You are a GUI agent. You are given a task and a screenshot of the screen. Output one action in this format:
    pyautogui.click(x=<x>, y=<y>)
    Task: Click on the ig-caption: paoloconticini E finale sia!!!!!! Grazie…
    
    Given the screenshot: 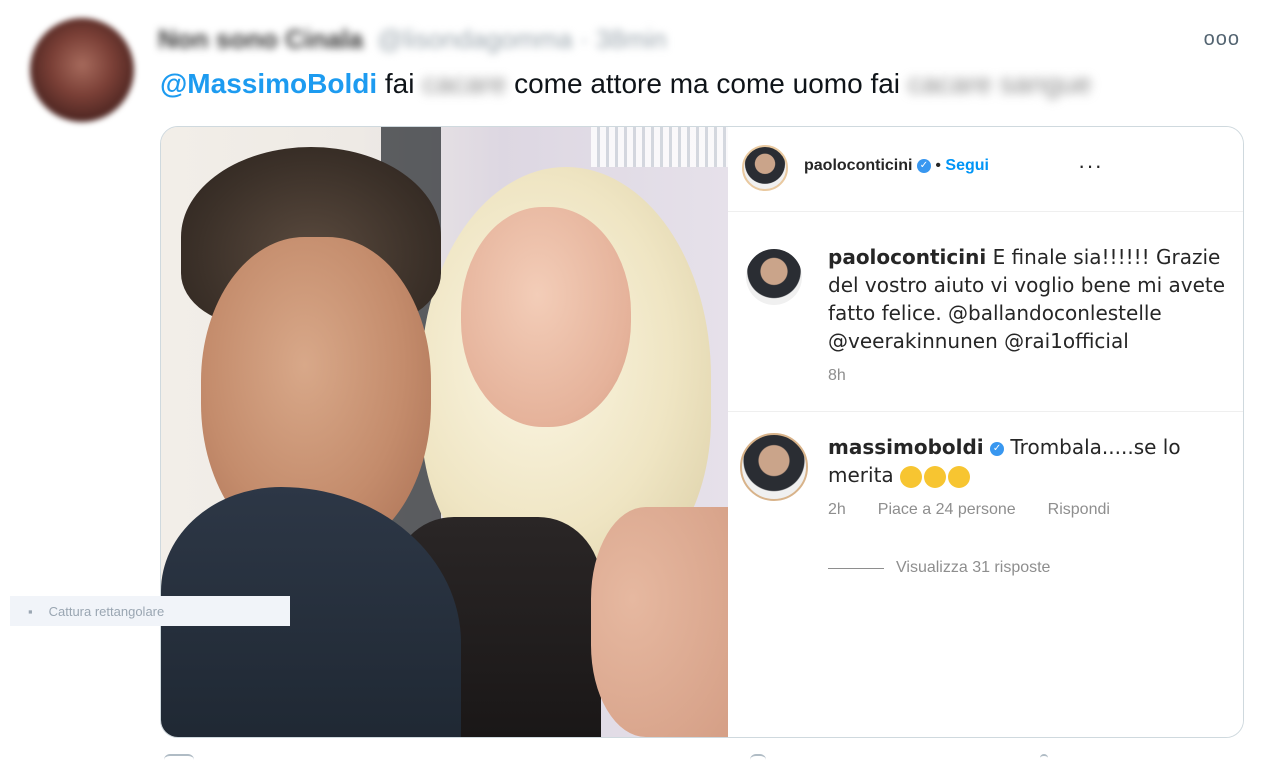 What is the action you would take?
    pyautogui.click(x=1033, y=299)
    